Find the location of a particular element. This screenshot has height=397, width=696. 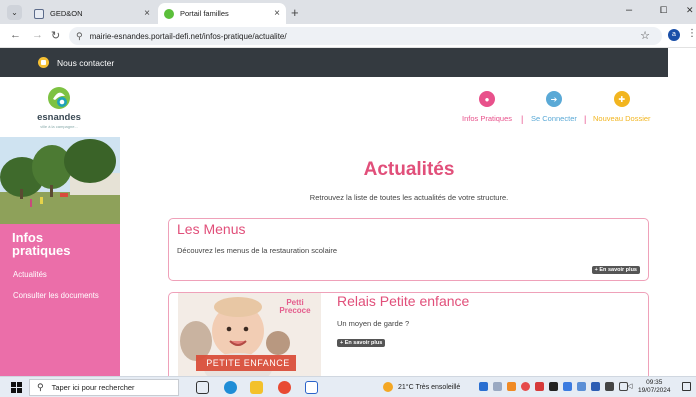

nav-infos-pratiques: ● Infos Pratiques is located at coordinates (487, 107).